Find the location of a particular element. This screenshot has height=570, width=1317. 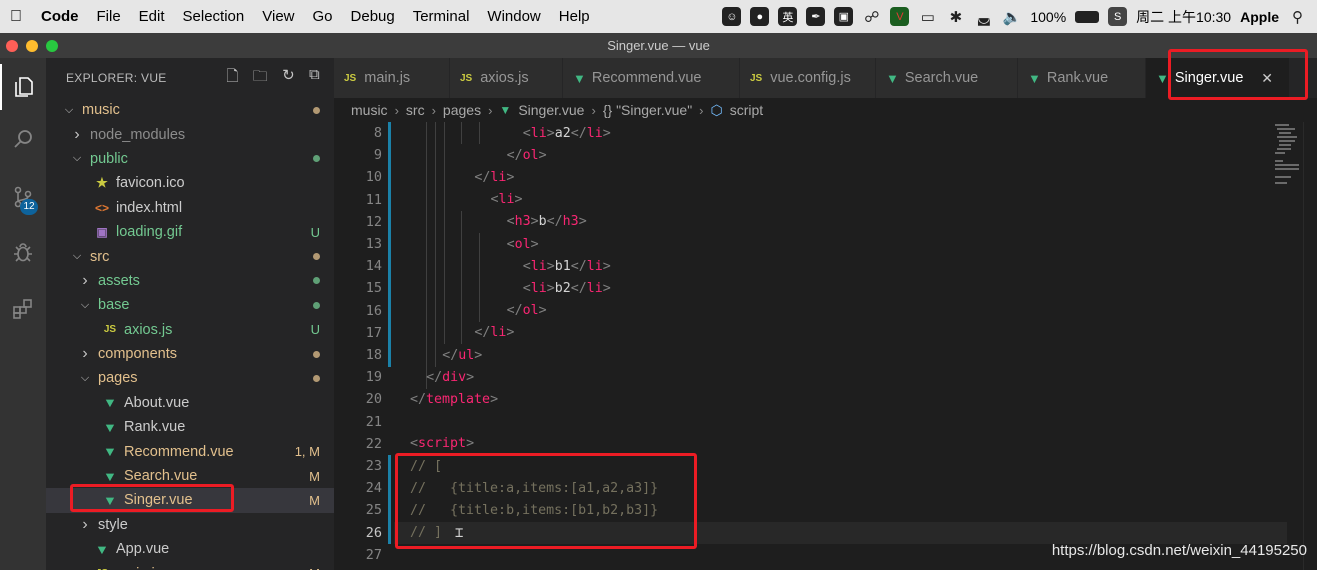

tree-file-app-vue: ▼ App.vue is located at coordinates (190, 549).